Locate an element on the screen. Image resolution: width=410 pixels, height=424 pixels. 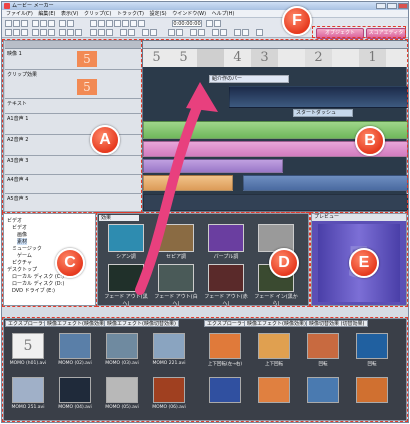
forward-icon is located at coordinates (117, 23).